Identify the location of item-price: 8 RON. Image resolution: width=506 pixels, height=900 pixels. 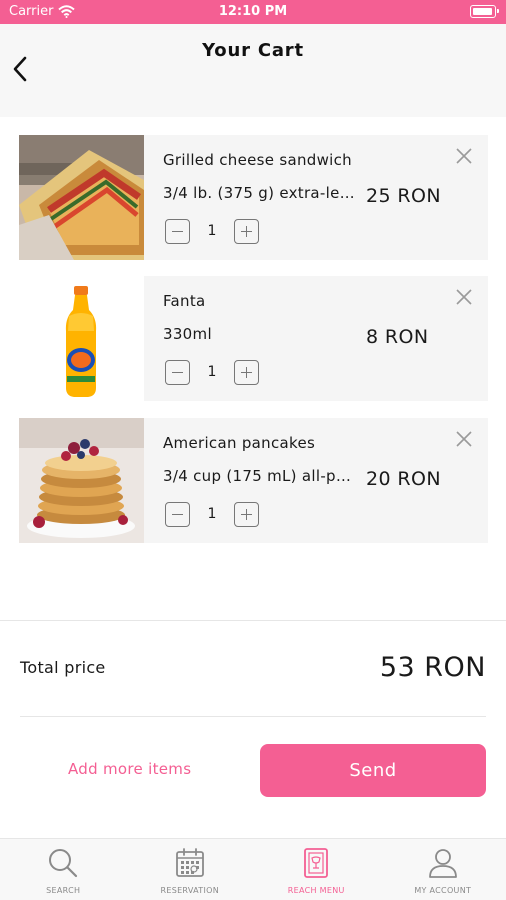
(397, 337).